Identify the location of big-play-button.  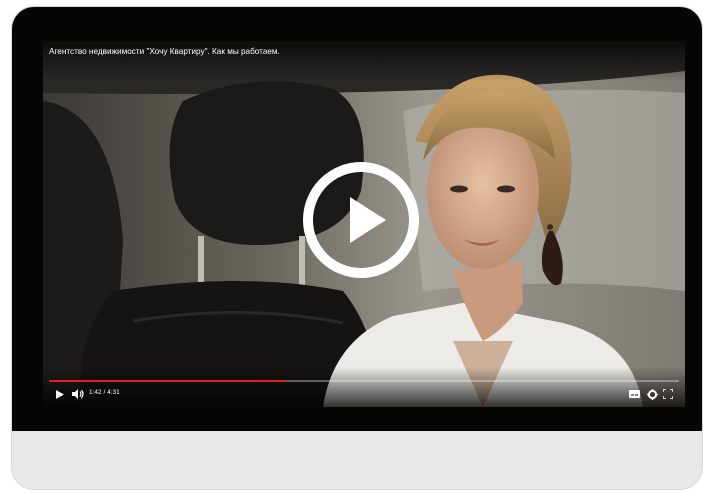
(361, 220).